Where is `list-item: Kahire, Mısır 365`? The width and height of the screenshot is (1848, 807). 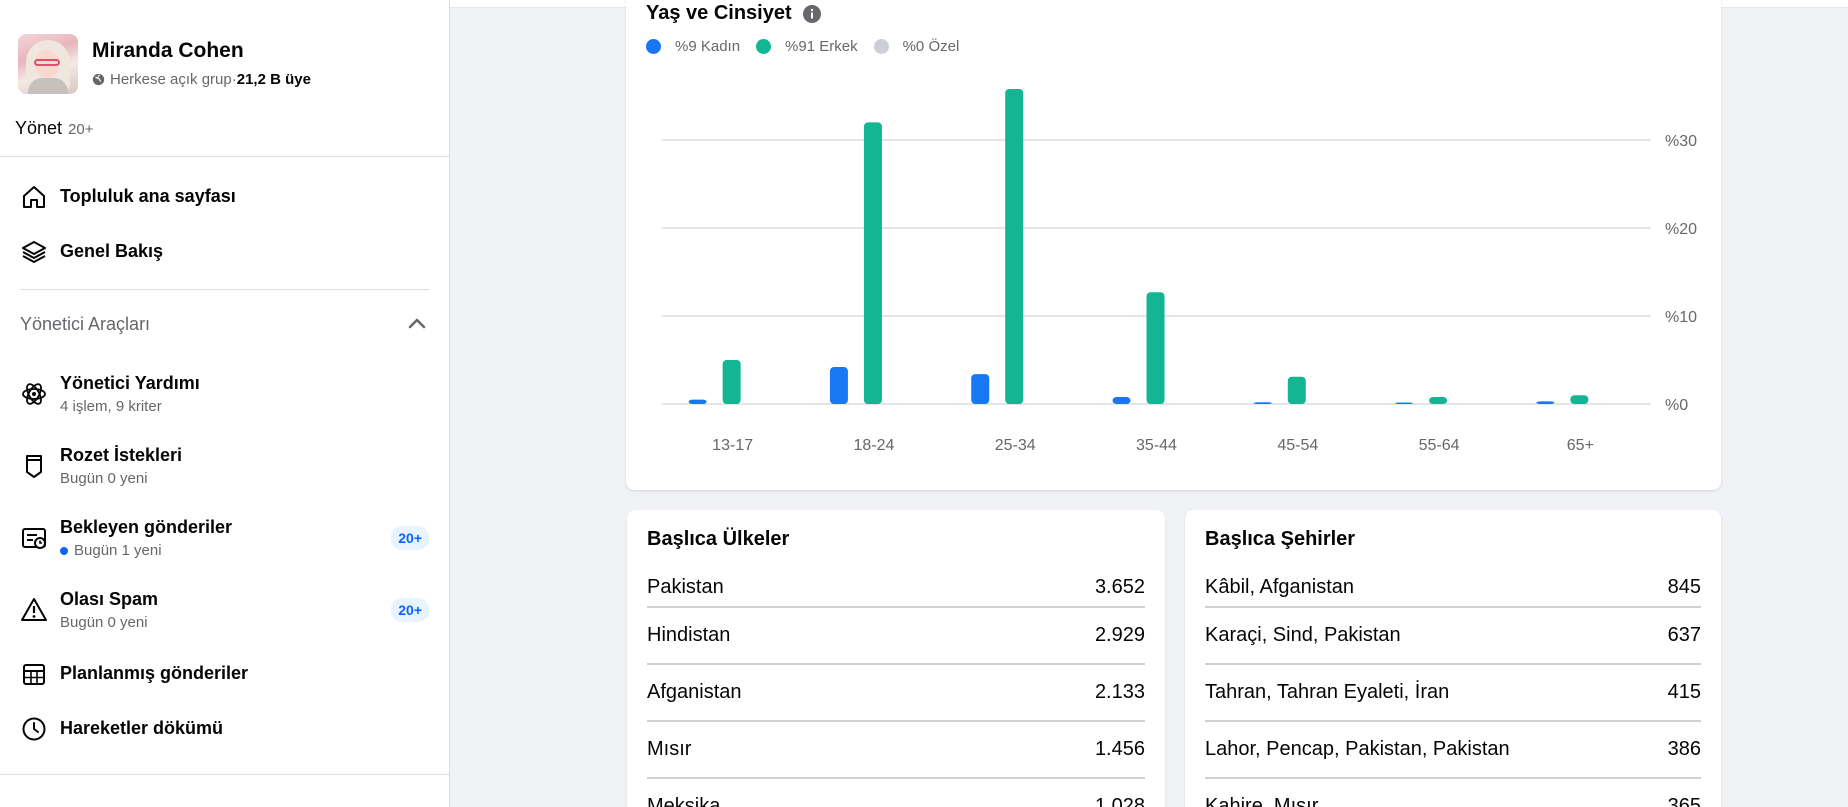
list-item: Kahire, Mısır 365 is located at coordinates (1453, 793).